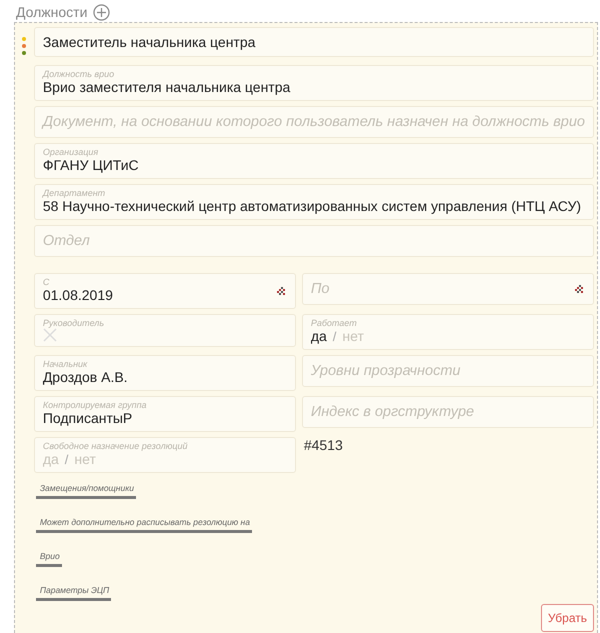 Image resolution: width=600 pixels, height=633 pixels. Describe the element at coordinates (314, 161) in the screenshot. I see `form-field: Организация ФГАНУ ЦИТиС` at that location.